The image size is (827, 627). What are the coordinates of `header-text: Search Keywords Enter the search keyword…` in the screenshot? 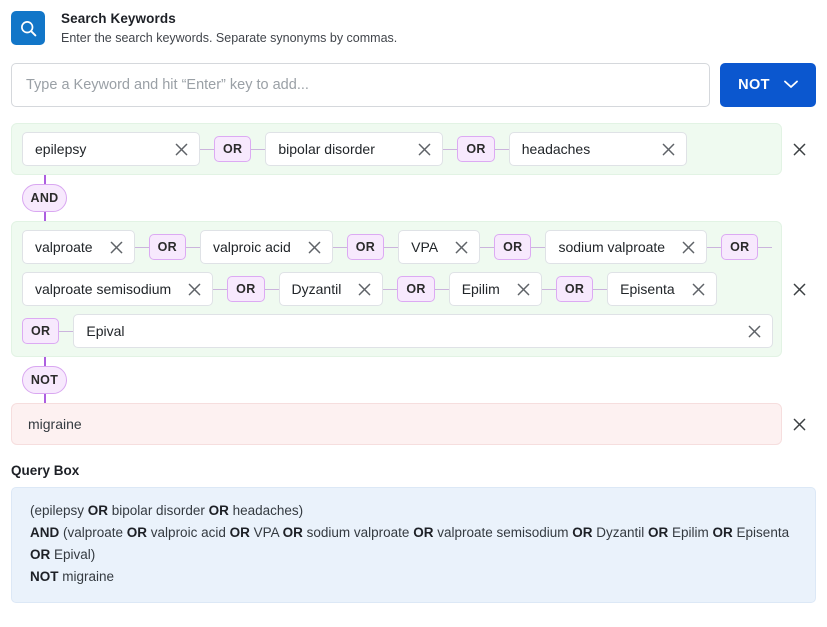 It's located at (229, 28).